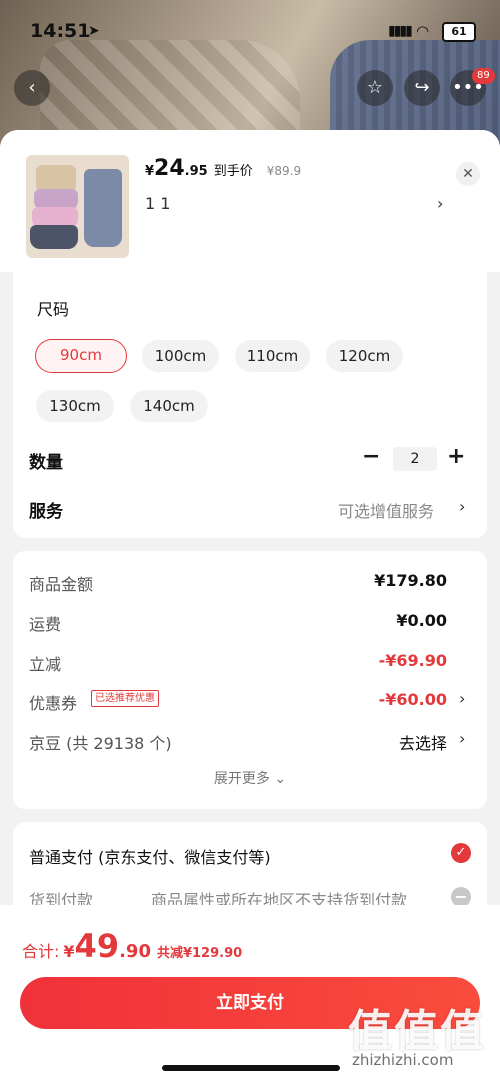  What do you see at coordinates (421, 620) in the screenshot?
I see `shipping-value: ¥0.00` at bounding box center [421, 620].